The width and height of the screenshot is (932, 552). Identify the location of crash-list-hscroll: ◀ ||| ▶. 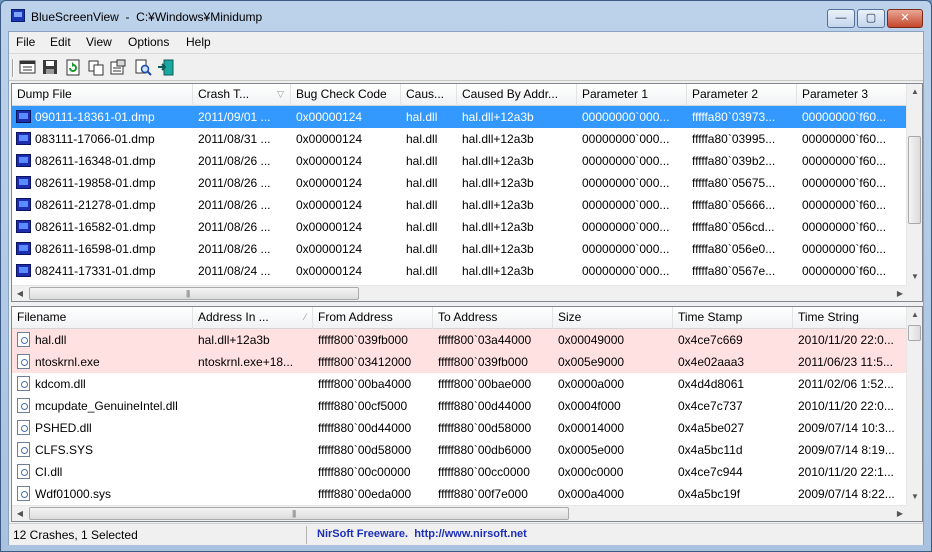
(460, 293).